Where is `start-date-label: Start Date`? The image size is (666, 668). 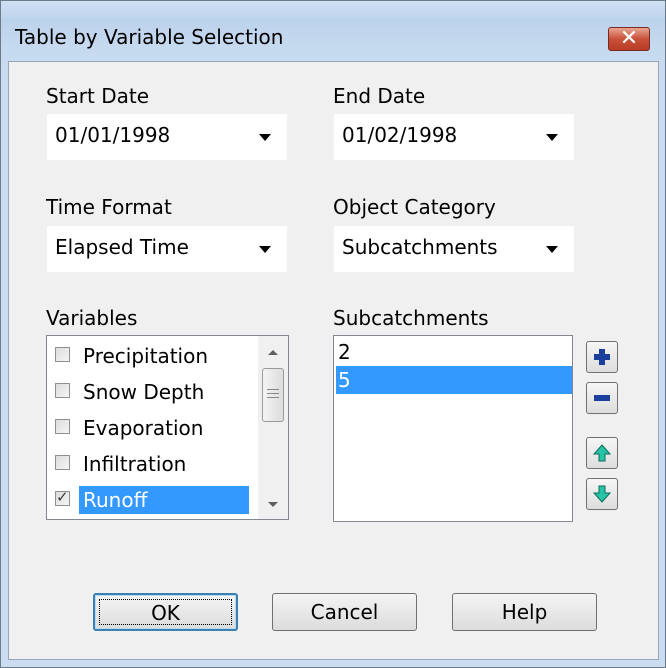 start-date-label: Start Date is located at coordinates (98, 96).